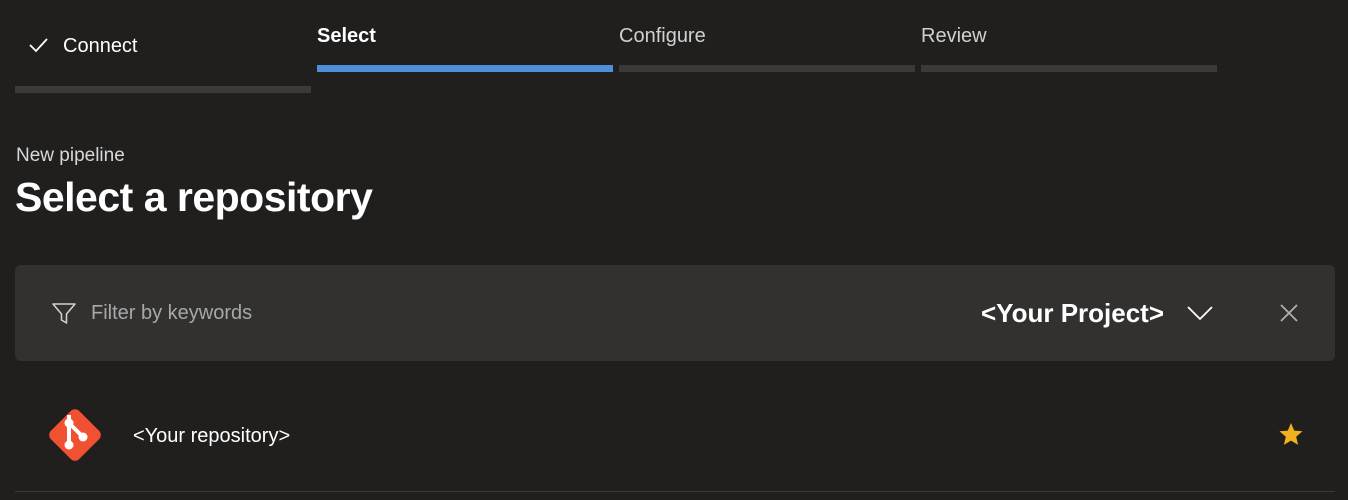 The height and width of the screenshot is (500, 1348). Describe the element at coordinates (1073, 312) in the screenshot. I see `project-dropdown-label: <Your Project>` at that location.